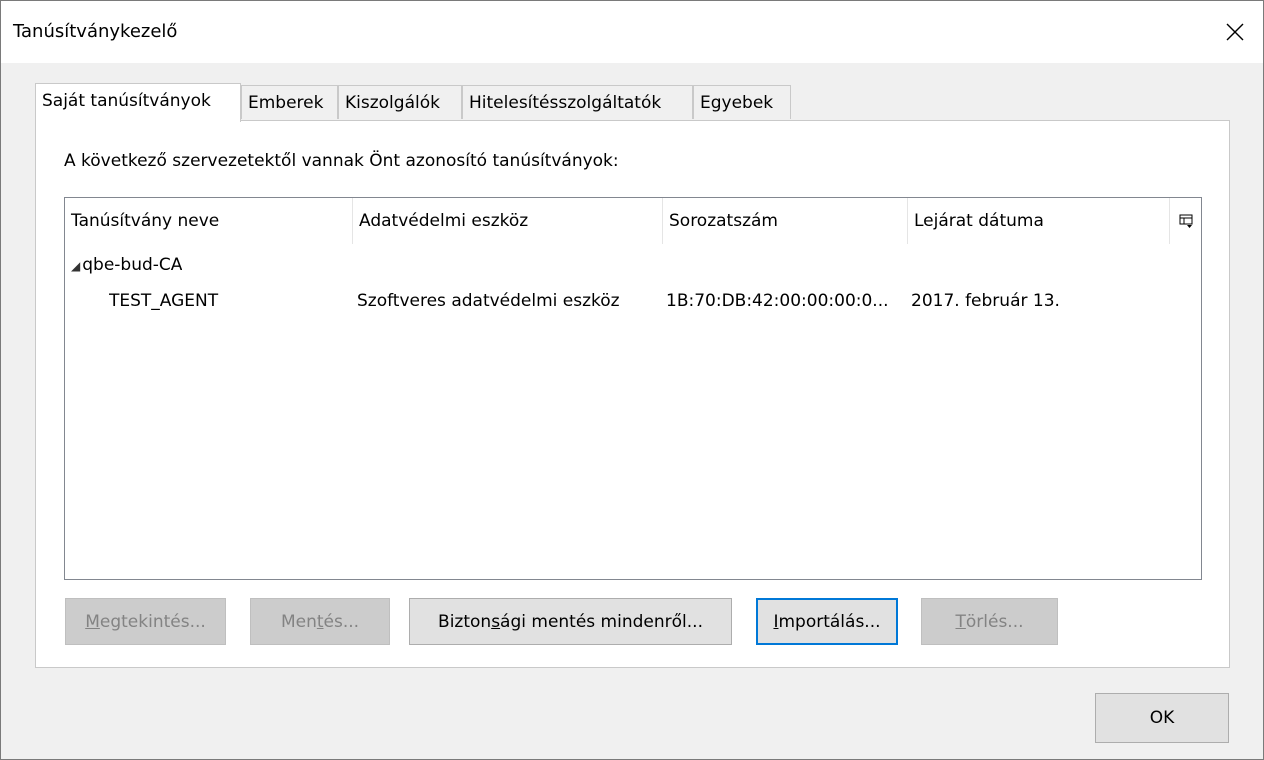  Describe the element at coordinates (289, 102) in the screenshot. I see `tab-people: Emberek` at that location.